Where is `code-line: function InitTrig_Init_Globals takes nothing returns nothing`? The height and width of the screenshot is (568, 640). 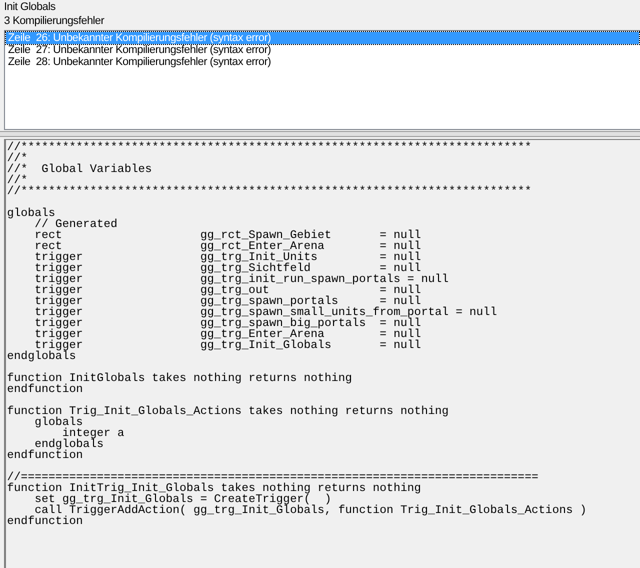 code-line: function InitTrig_Init_Globals takes nothing returns nothing is located at coordinates (214, 488).